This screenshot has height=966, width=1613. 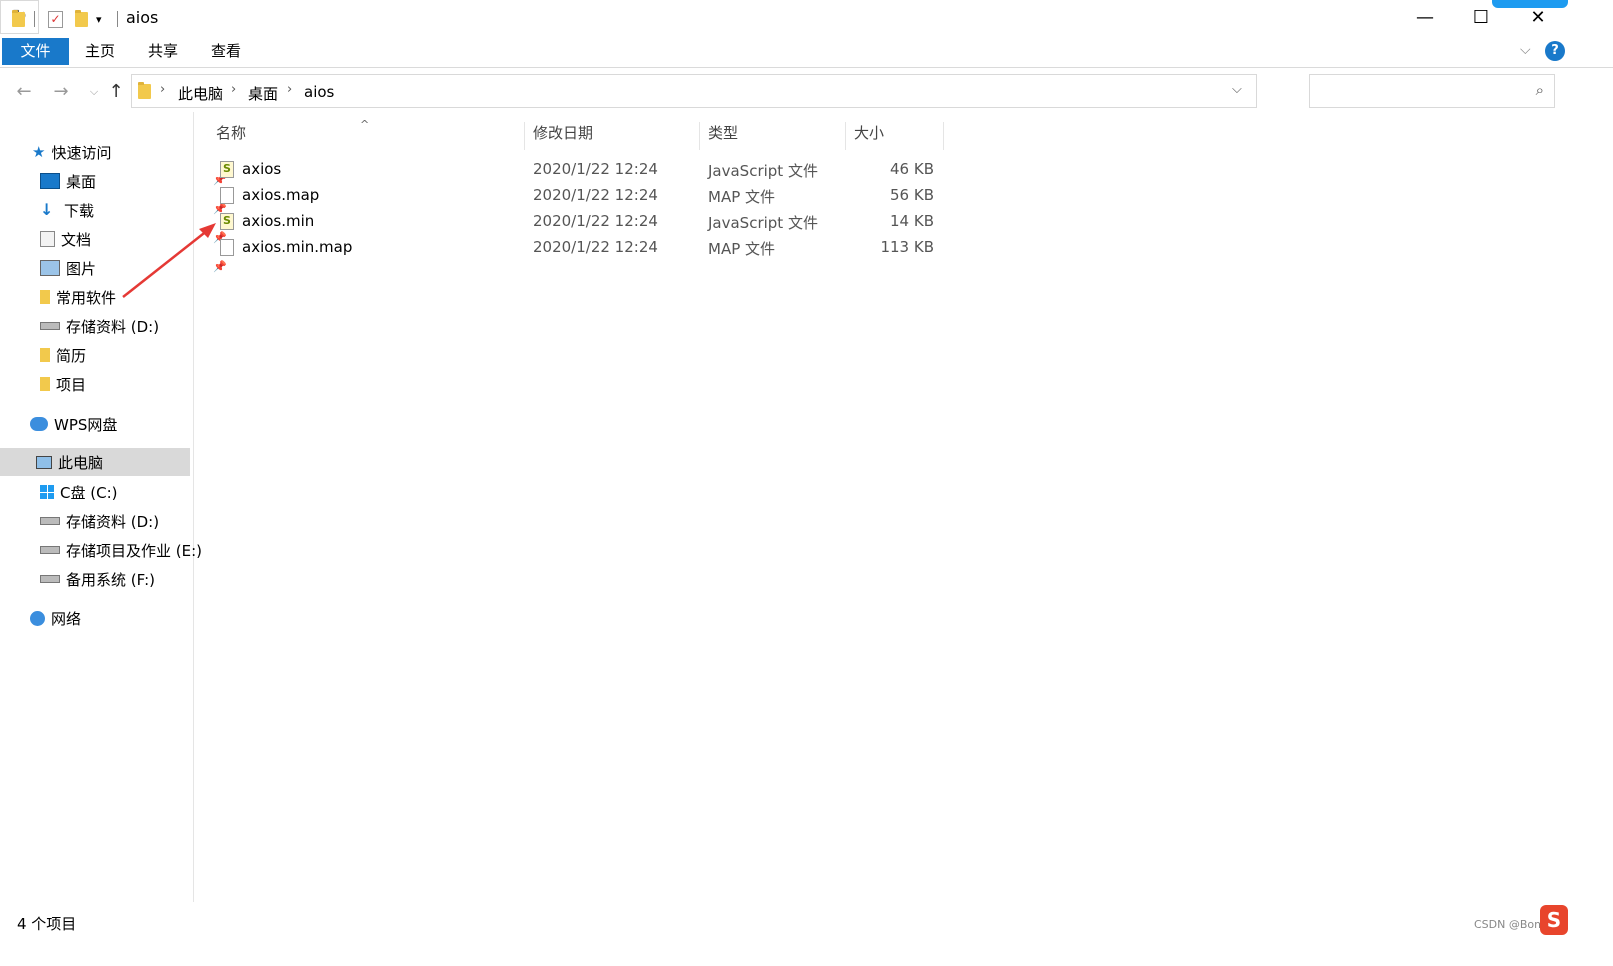 What do you see at coordinates (169, 260) in the screenshot?
I see `annotation-arrow-icon` at bounding box center [169, 260].